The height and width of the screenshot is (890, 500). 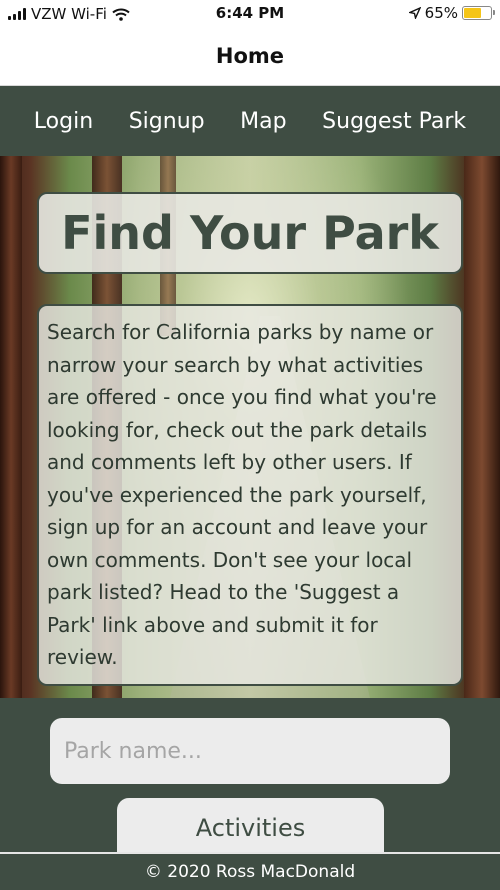 I want to click on park-name-search-input, so click(x=250, y=751).